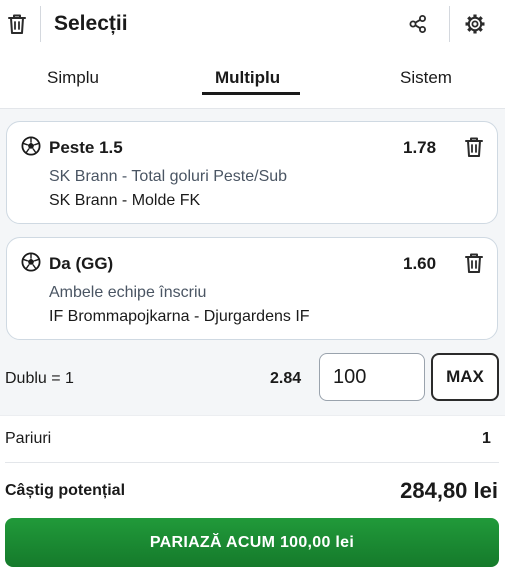  What do you see at coordinates (125, 200) in the screenshot?
I see `selection-event: SK Brann - Molde FK` at bounding box center [125, 200].